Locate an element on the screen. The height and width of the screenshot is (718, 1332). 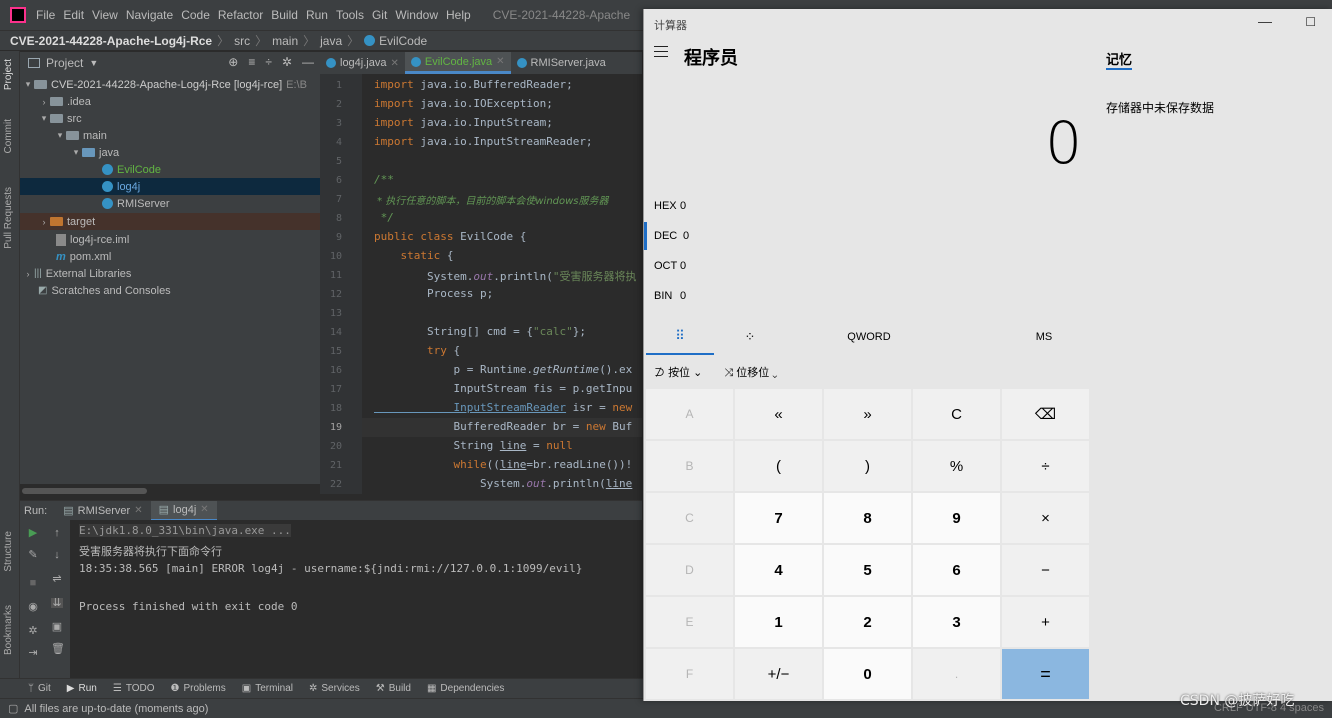
key-4-3: 3 is located at coordinates (956, 622).